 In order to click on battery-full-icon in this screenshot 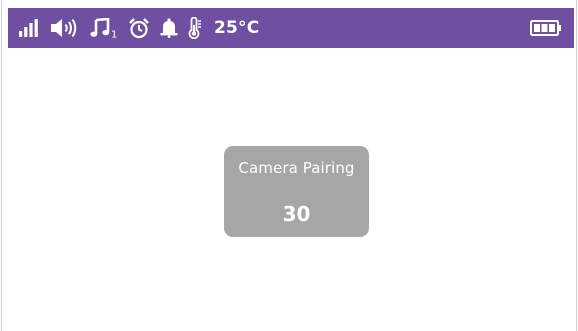, I will do `click(546, 28)`.